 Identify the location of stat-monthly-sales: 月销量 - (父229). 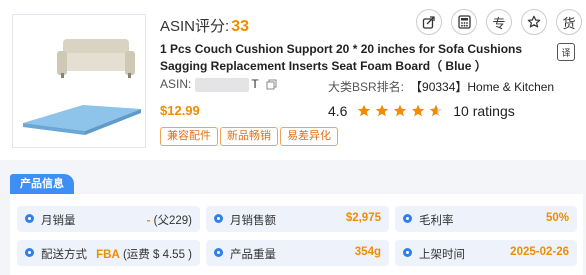
(108, 219).